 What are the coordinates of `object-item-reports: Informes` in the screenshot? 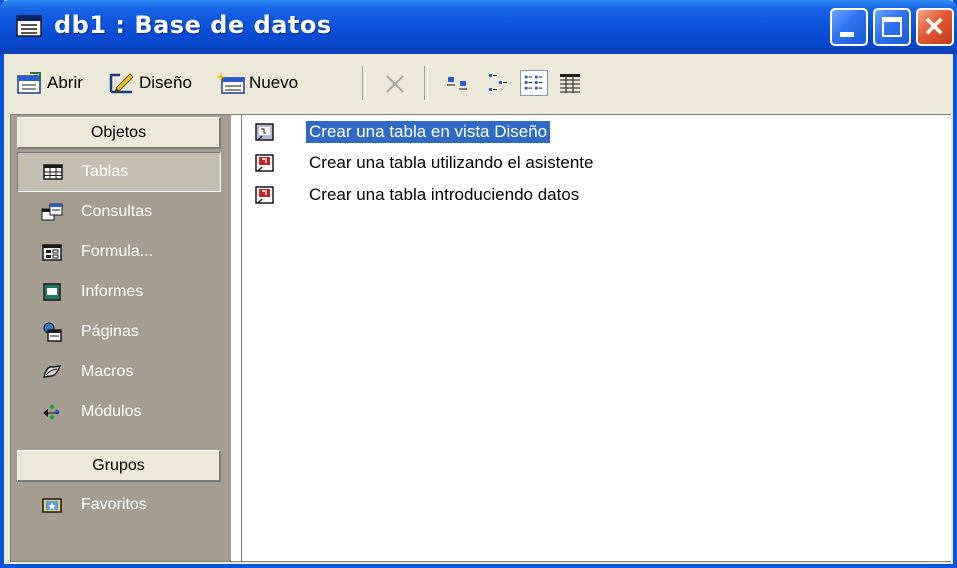 It's located at (119, 292).